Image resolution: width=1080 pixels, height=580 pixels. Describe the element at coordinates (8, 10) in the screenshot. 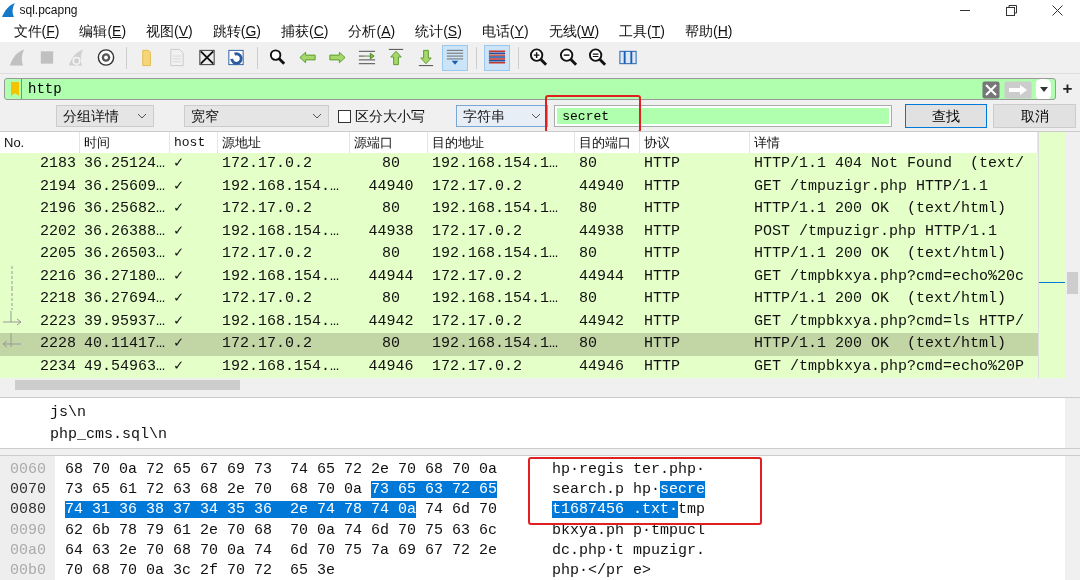

I see `shark-fin-icon` at that location.